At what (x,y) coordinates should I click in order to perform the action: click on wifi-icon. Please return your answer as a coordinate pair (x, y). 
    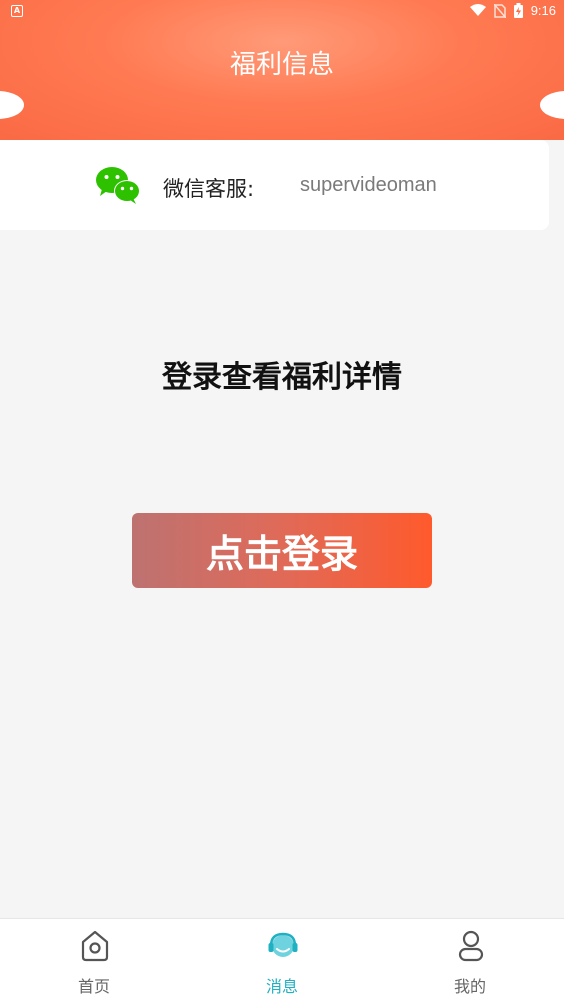
    Looking at the image, I should click on (477, 10).